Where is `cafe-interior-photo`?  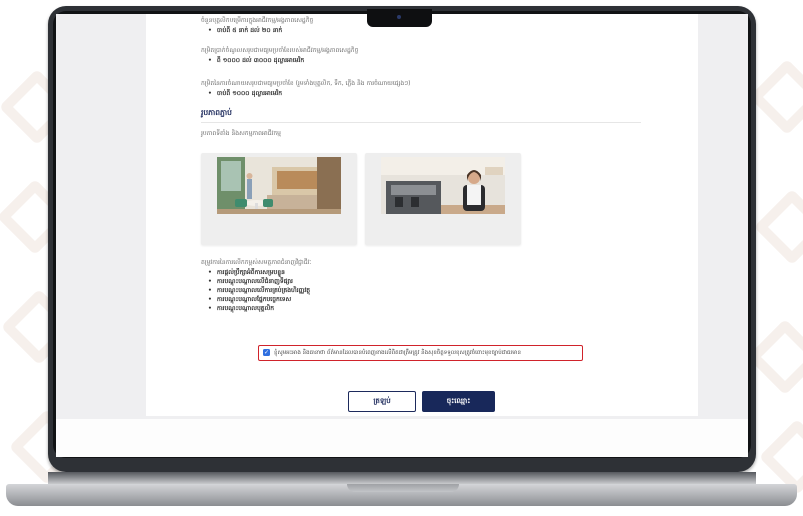
cafe-interior-photo is located at coordinates (279, 199).